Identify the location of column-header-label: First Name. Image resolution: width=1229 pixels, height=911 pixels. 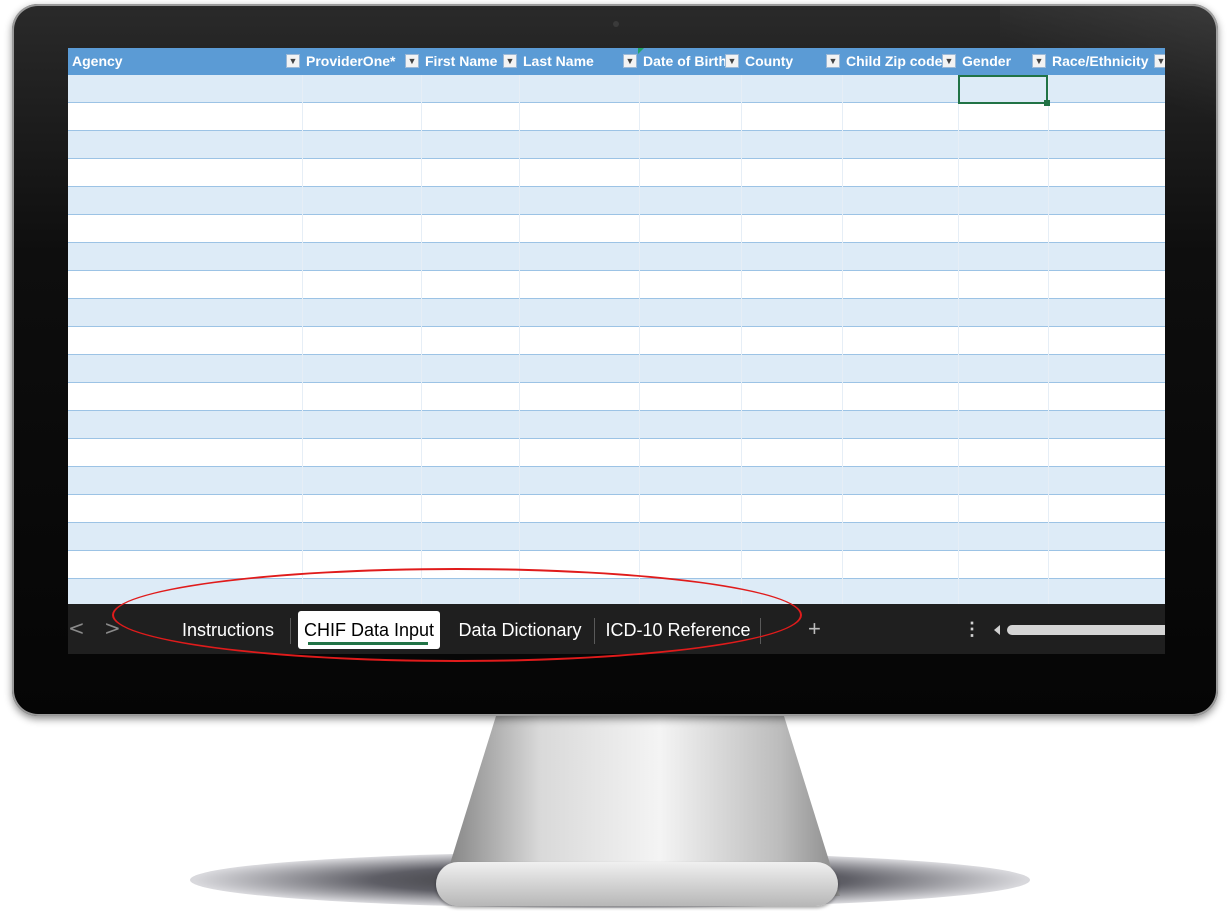
(461, 61).